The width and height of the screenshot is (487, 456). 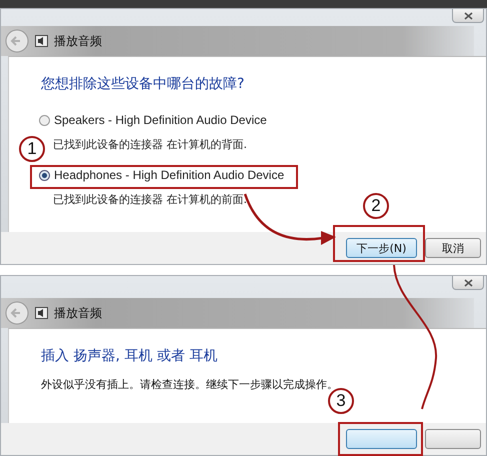 What do you see at coordinates (381, 439) in the screenshot?
I see `next-button` at bounding box center [381, 439].